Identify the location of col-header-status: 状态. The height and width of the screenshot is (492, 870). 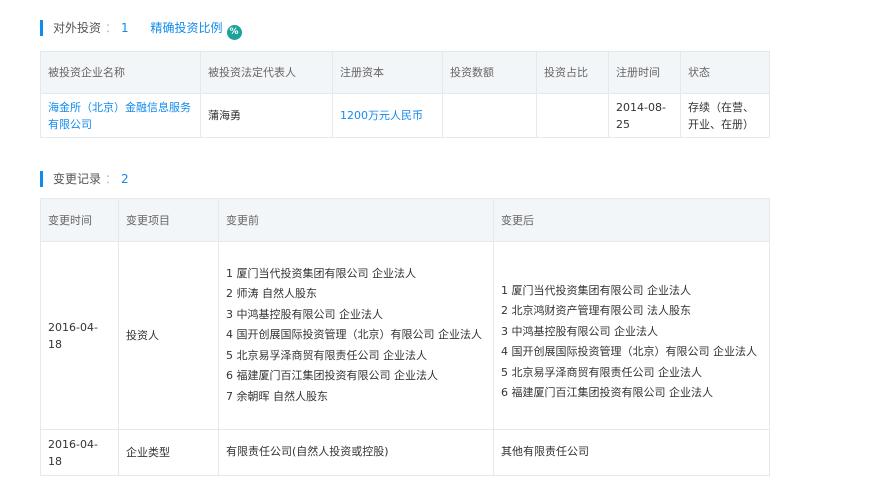
(725, 72).